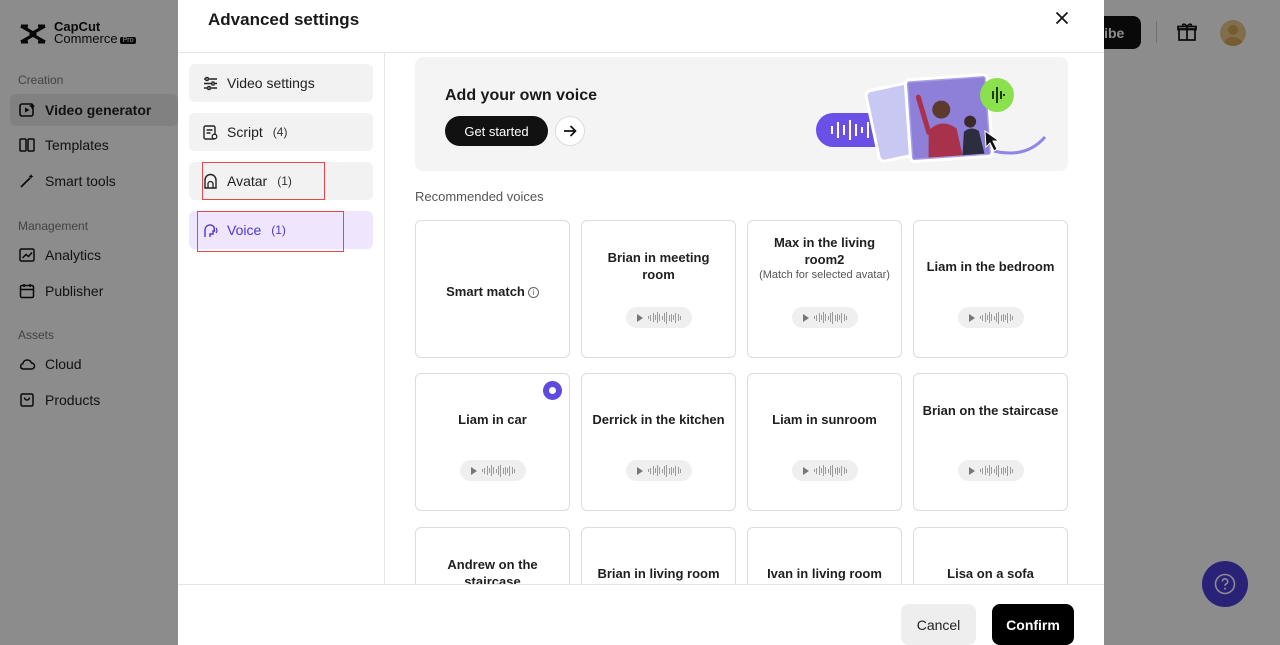 Image resolution: width=1280 pixels, height=645 pixels. I want to click on voice-card: Brian in living room, so click(658, 555).